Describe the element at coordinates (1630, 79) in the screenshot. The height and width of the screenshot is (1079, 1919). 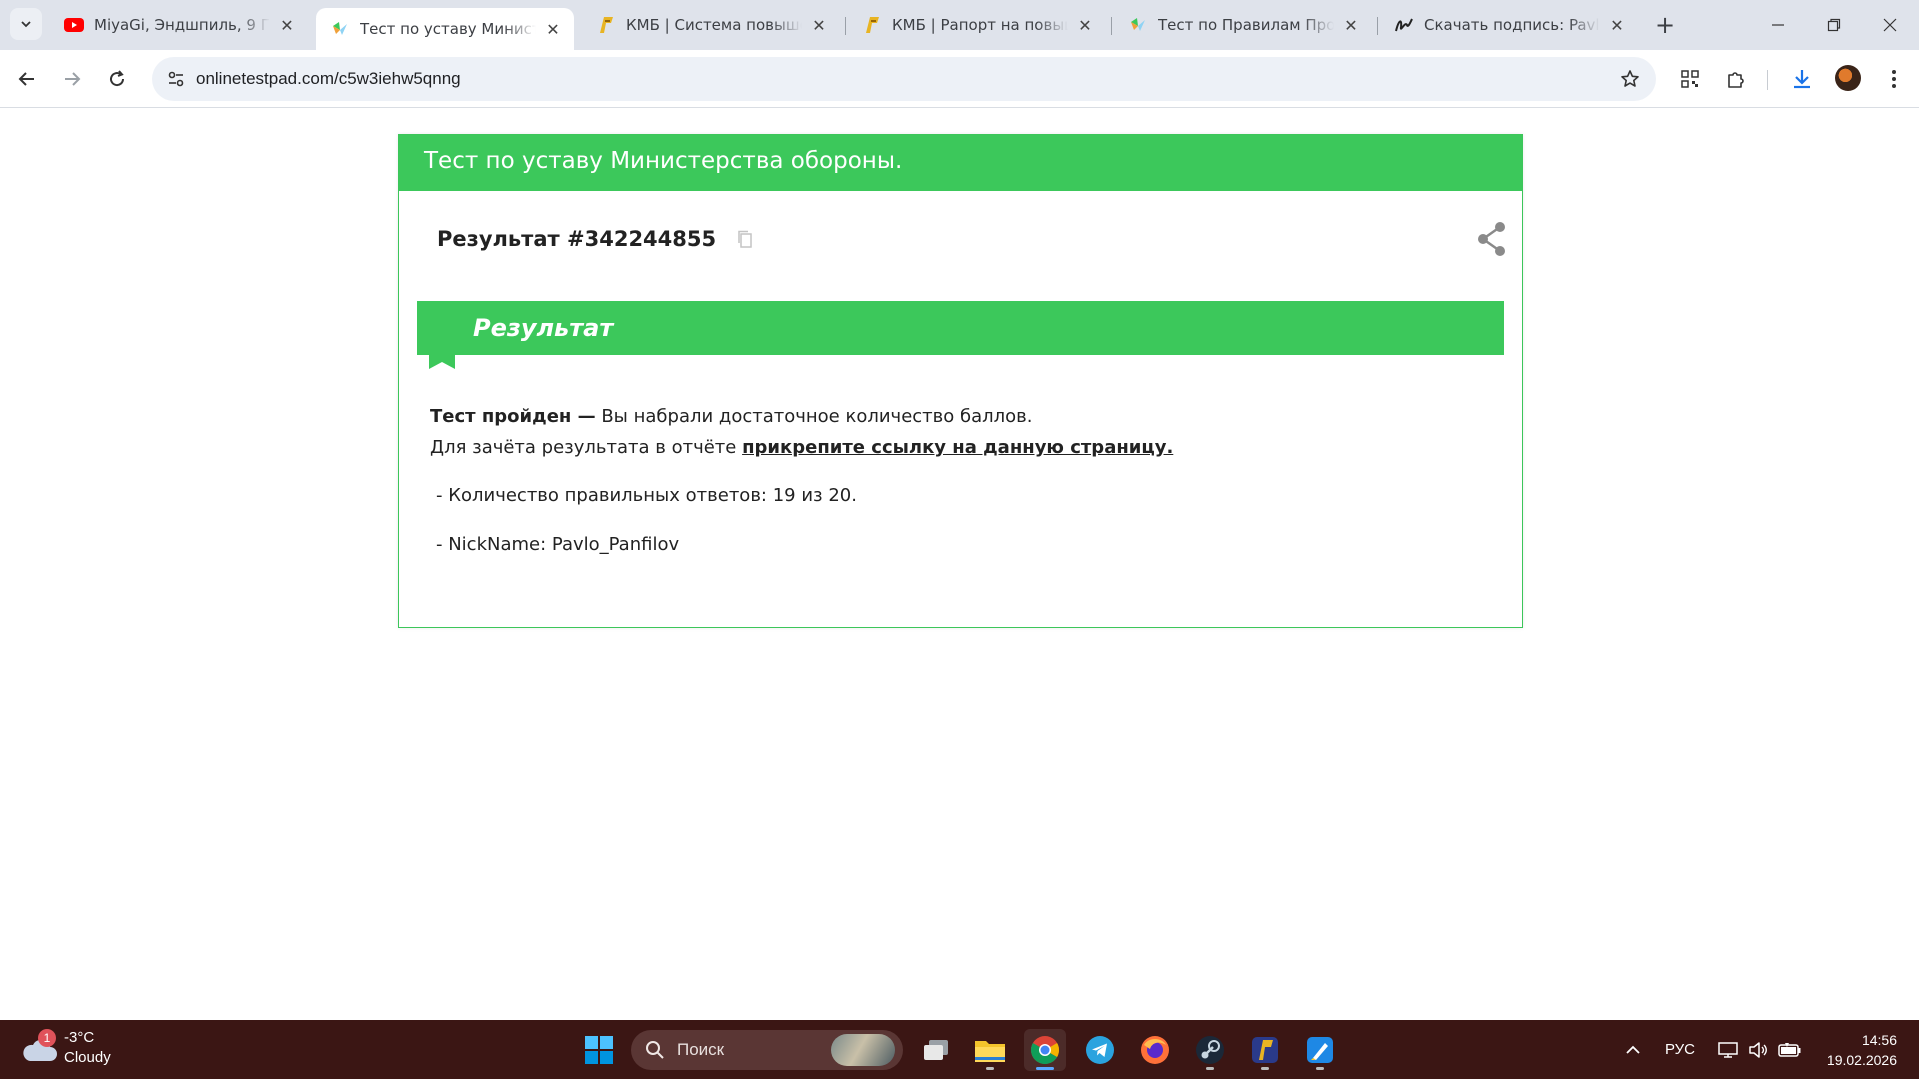
I see `bookmark-star-icon` at that location.